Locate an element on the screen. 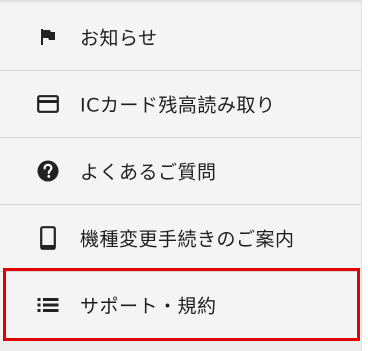 The image size is (368, 351). flag-icon is located at coordinates (48, 37).